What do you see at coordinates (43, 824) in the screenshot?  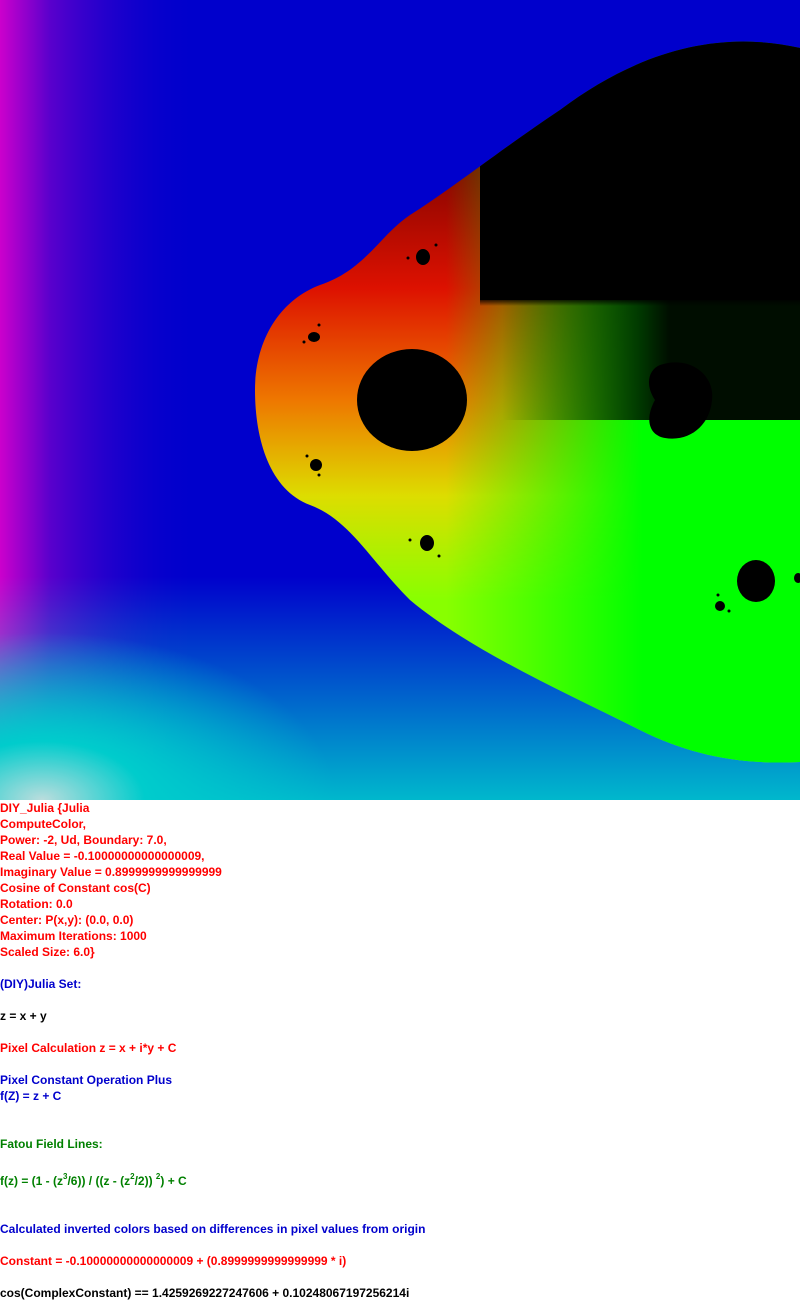 I see `info-compute-color: ComputeColor,` at bounding box center [43, 824].